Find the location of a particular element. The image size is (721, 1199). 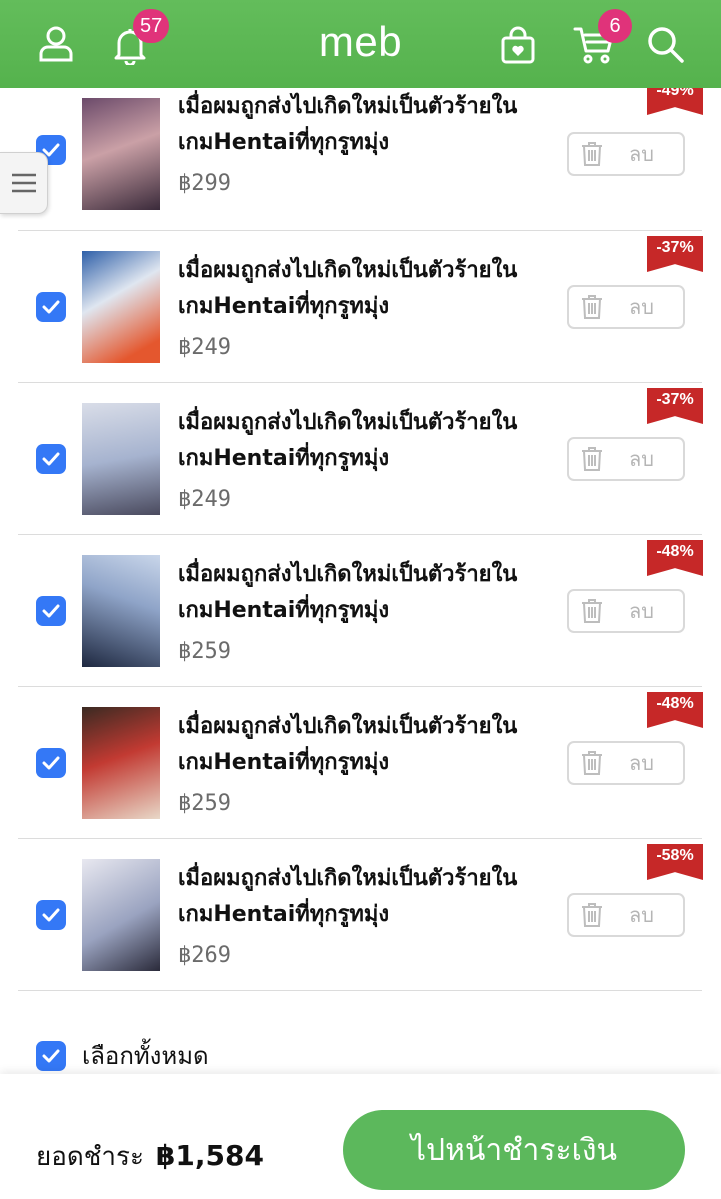

select-all-row: เลือกทั้งหมด is located at coordinates (122, 1055).